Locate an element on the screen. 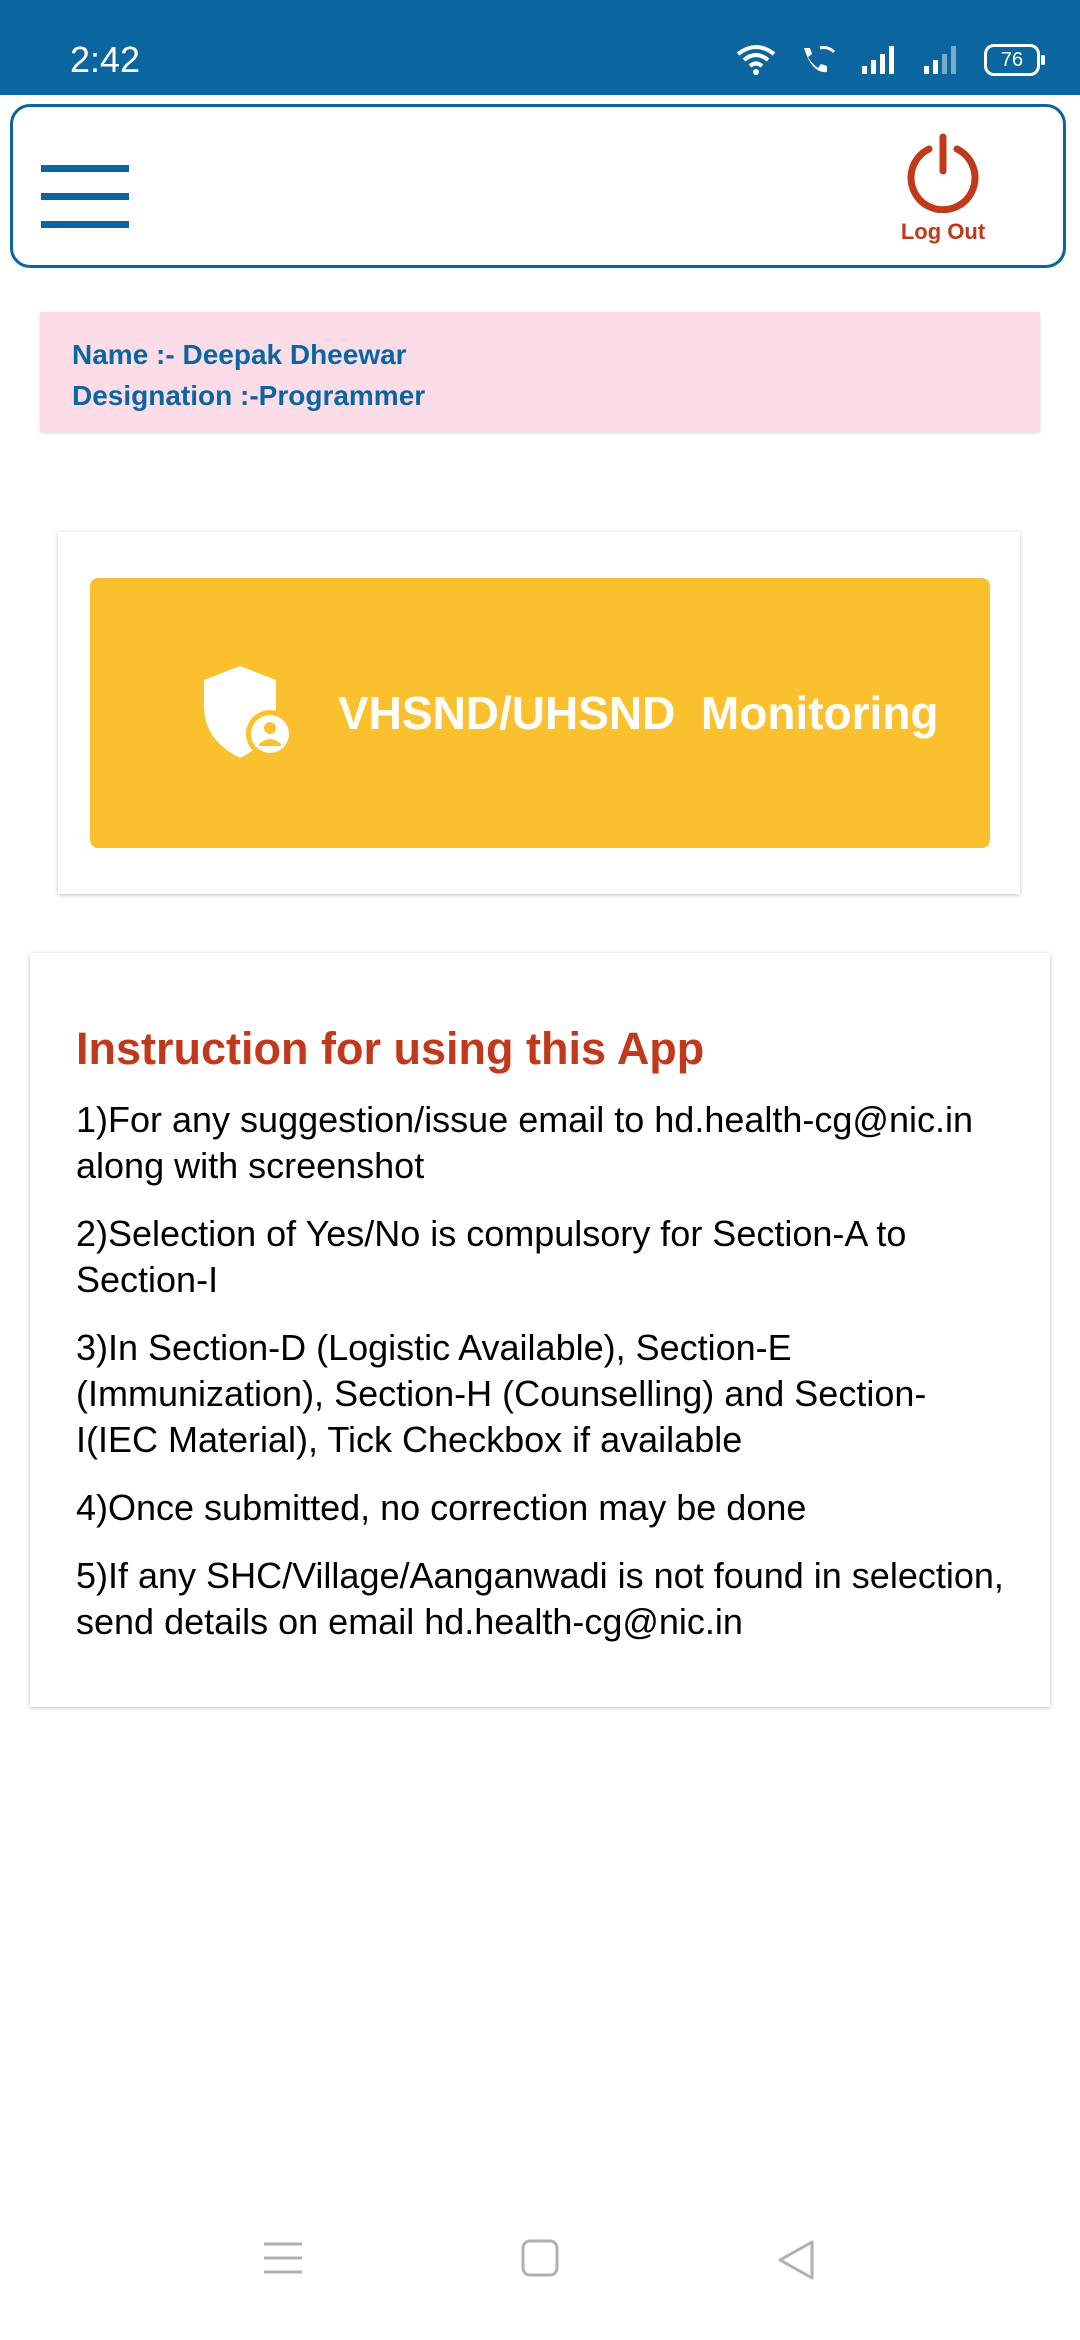 This screenshot has height=2340, width=1080. monitoring-button-label: VHSND/UHSND Monitoring is located at coordinates (638, 713).